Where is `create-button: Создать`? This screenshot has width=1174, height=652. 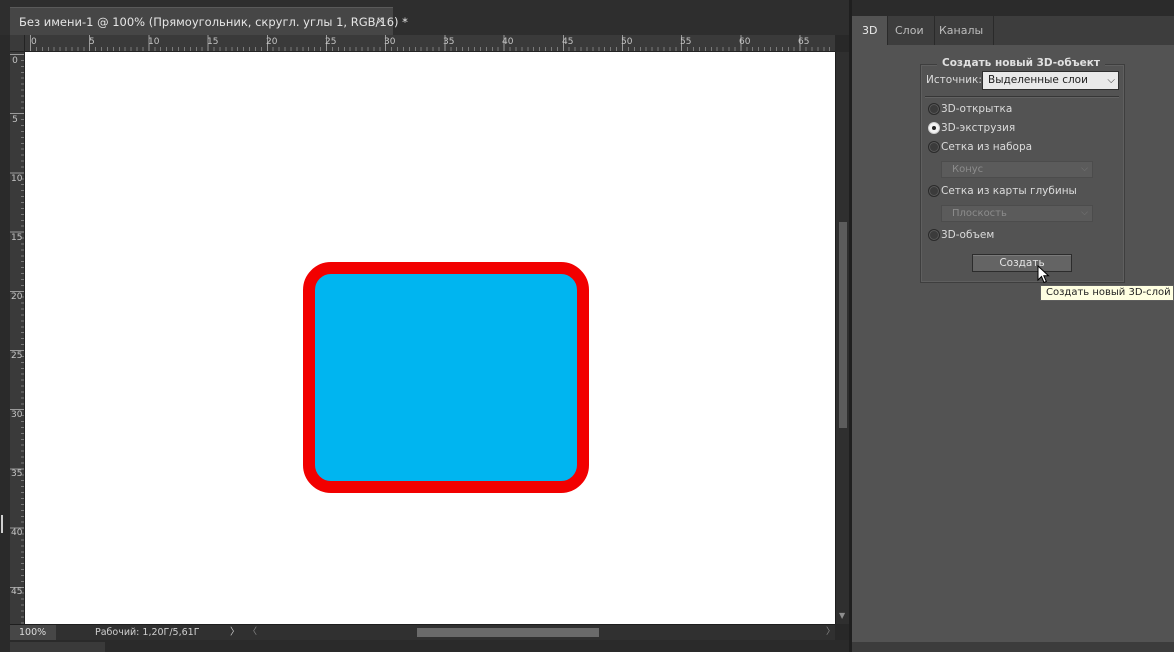
create-button: Создать is located at coordinates (1022, 263).